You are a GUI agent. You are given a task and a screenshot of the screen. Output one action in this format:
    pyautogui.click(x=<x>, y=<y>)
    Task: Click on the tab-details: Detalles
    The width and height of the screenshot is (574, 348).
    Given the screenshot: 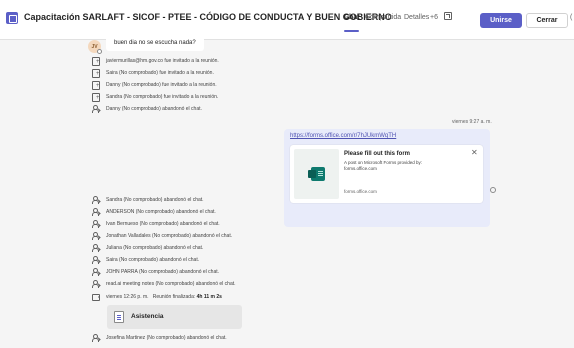 What is the action you would take?
    pyautogui.click(x=416, y=17)
    